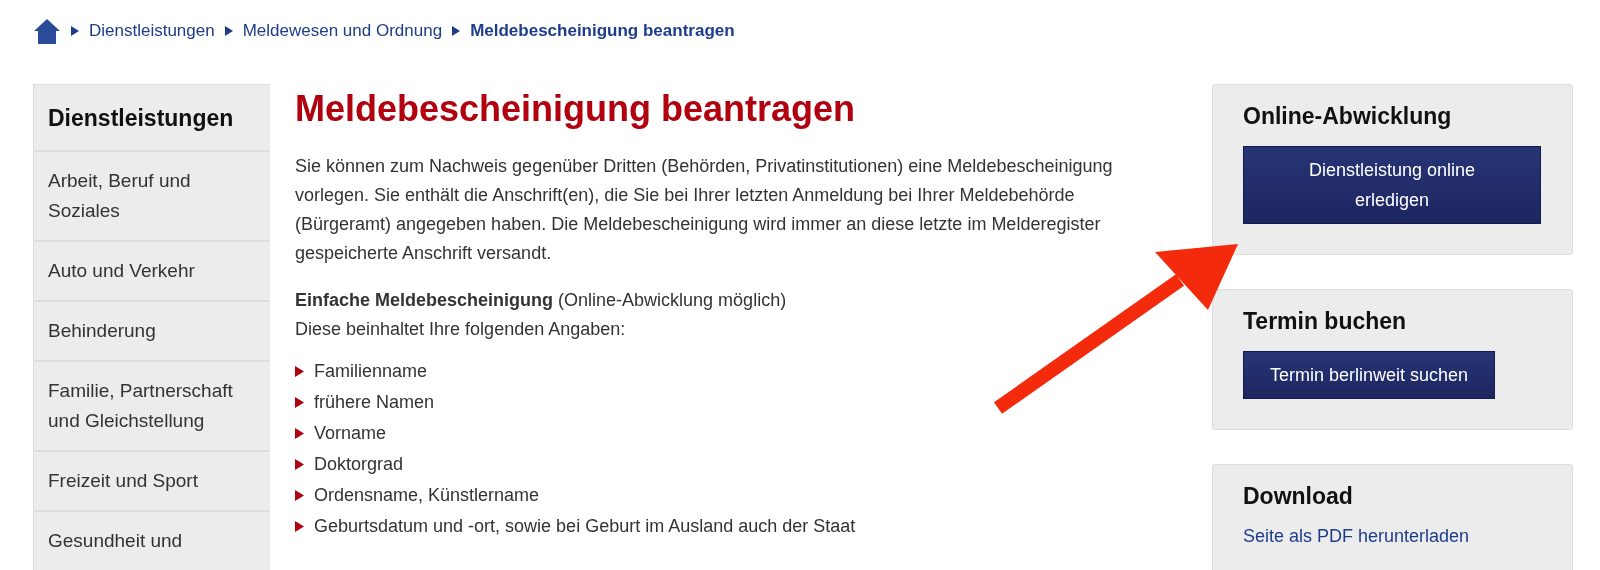 This screenshot has height=570, width=1600. What do you see at coordinates (374, 402) in the screenshot?
I see `list-item: frühere Namen` at bounding box center [374, 402].